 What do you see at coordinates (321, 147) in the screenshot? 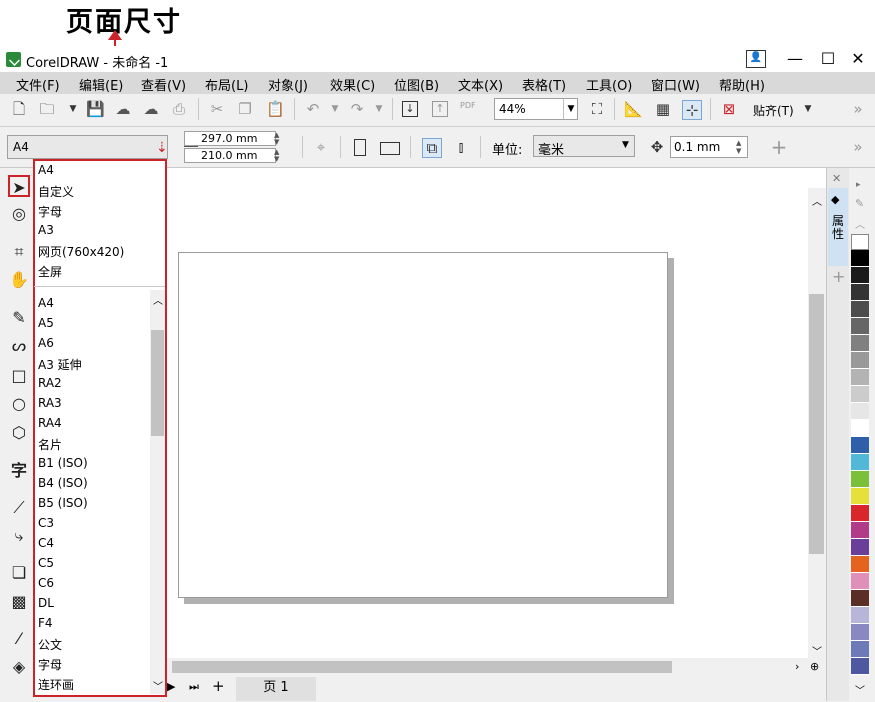
I see `page-dimensions-icon: ⌖` at bounding box center [321, 147].